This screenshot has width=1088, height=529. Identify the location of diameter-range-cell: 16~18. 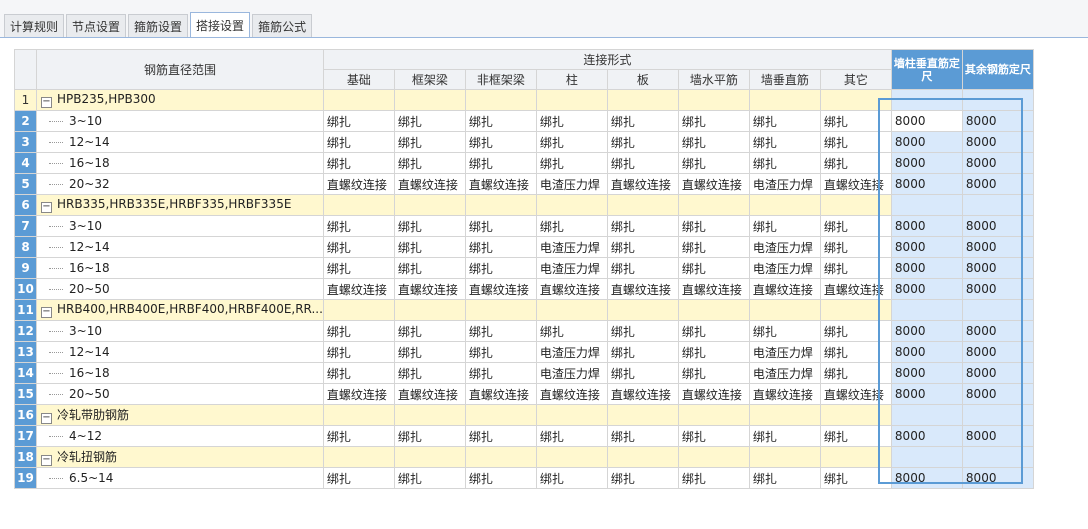
(180, 373).